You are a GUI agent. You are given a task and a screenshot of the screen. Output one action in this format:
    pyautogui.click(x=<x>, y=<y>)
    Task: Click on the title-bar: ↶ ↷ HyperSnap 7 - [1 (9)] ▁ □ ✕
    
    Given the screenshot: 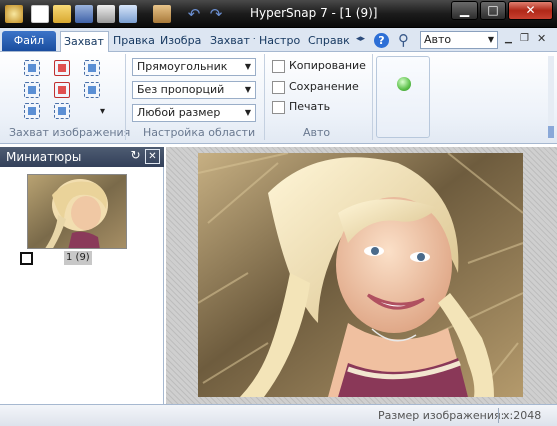 What is the action you would take?
    pyautogui.click(x=278, y=14)
    